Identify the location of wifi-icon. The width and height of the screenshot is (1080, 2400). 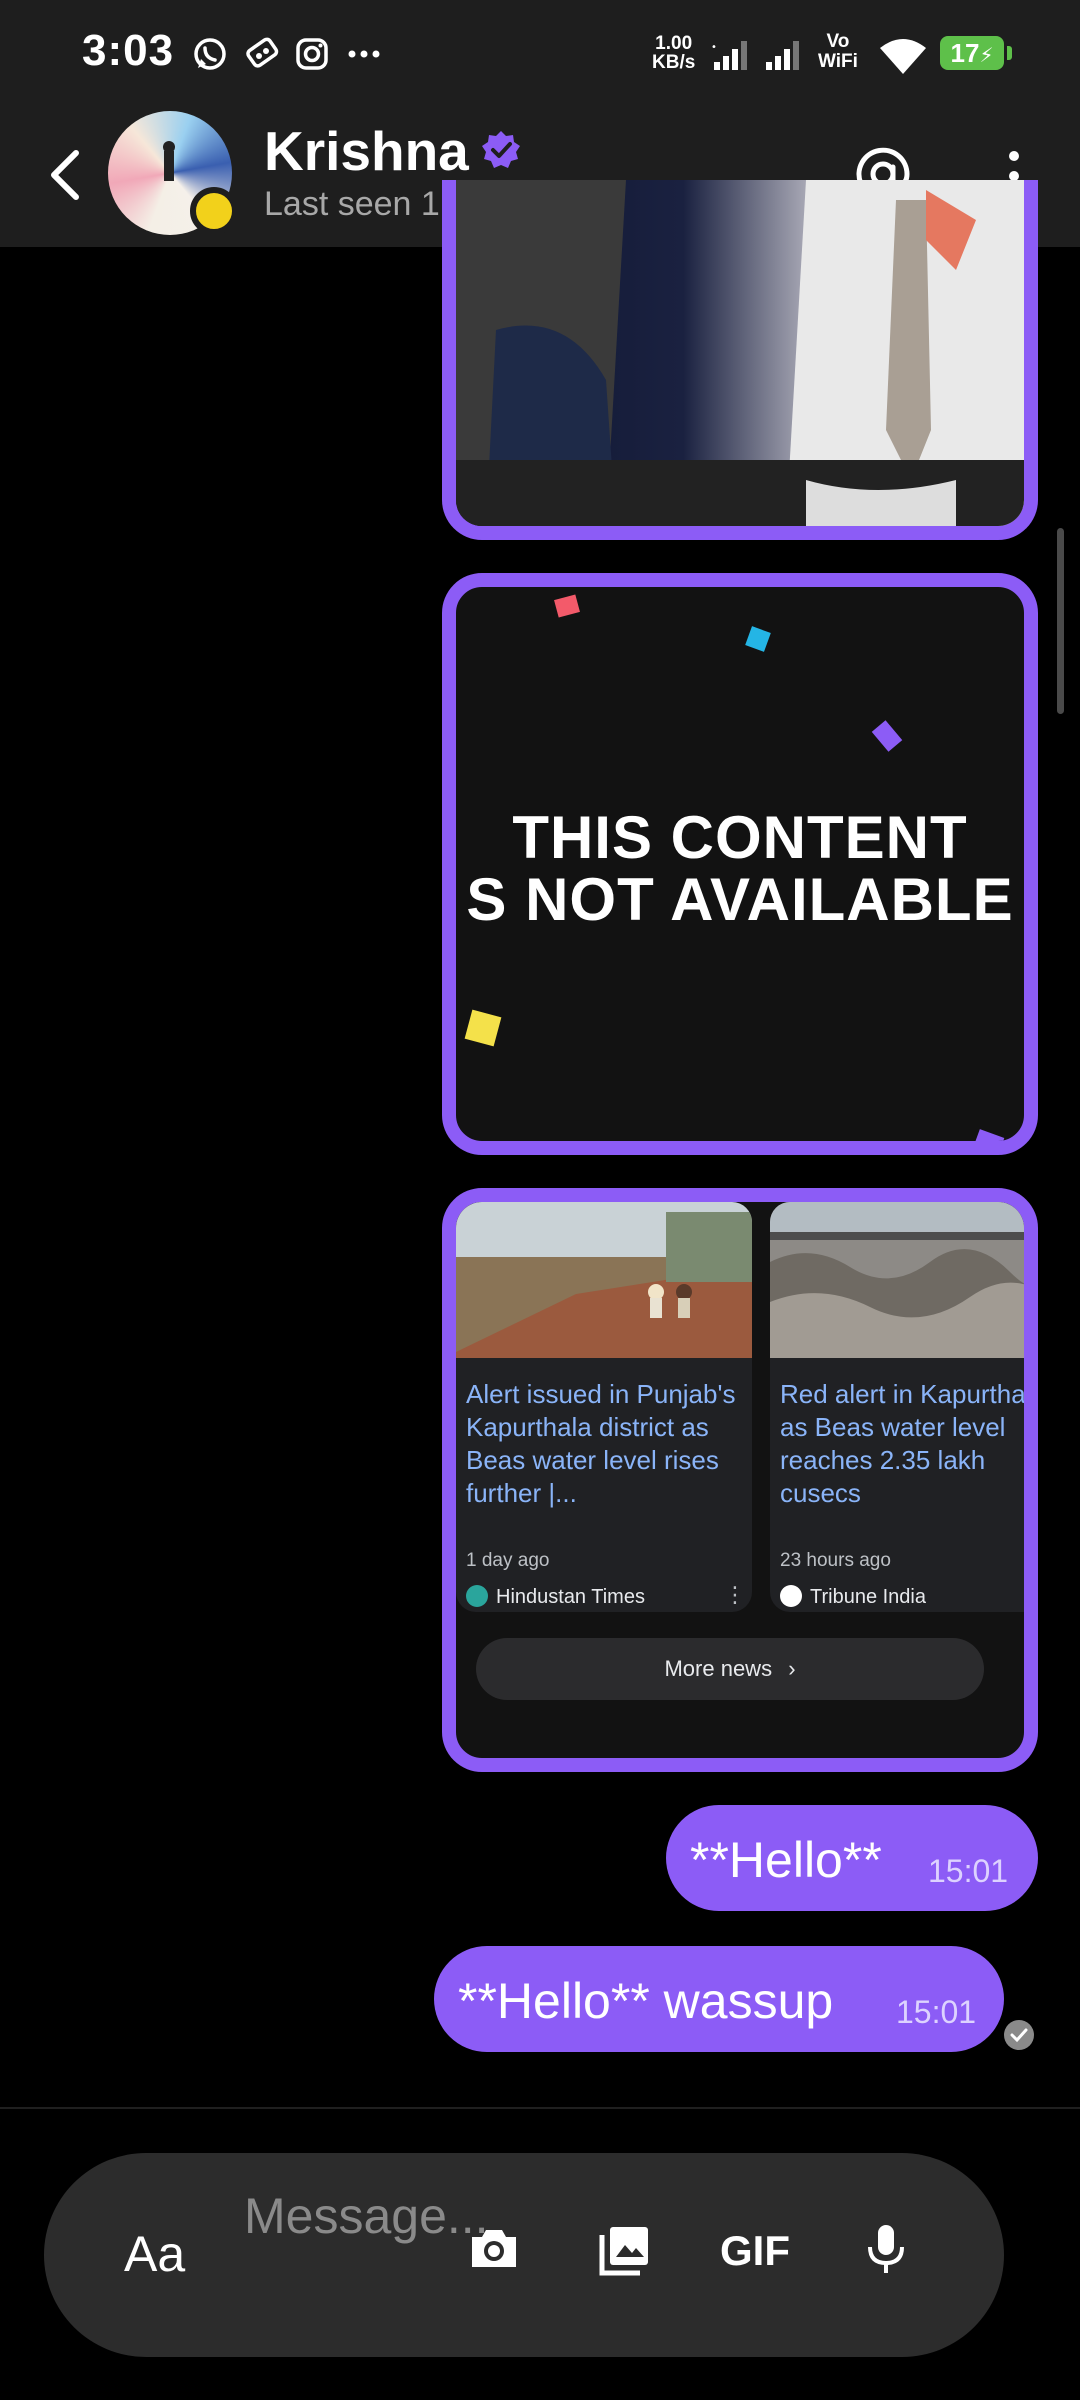
(903, 56).